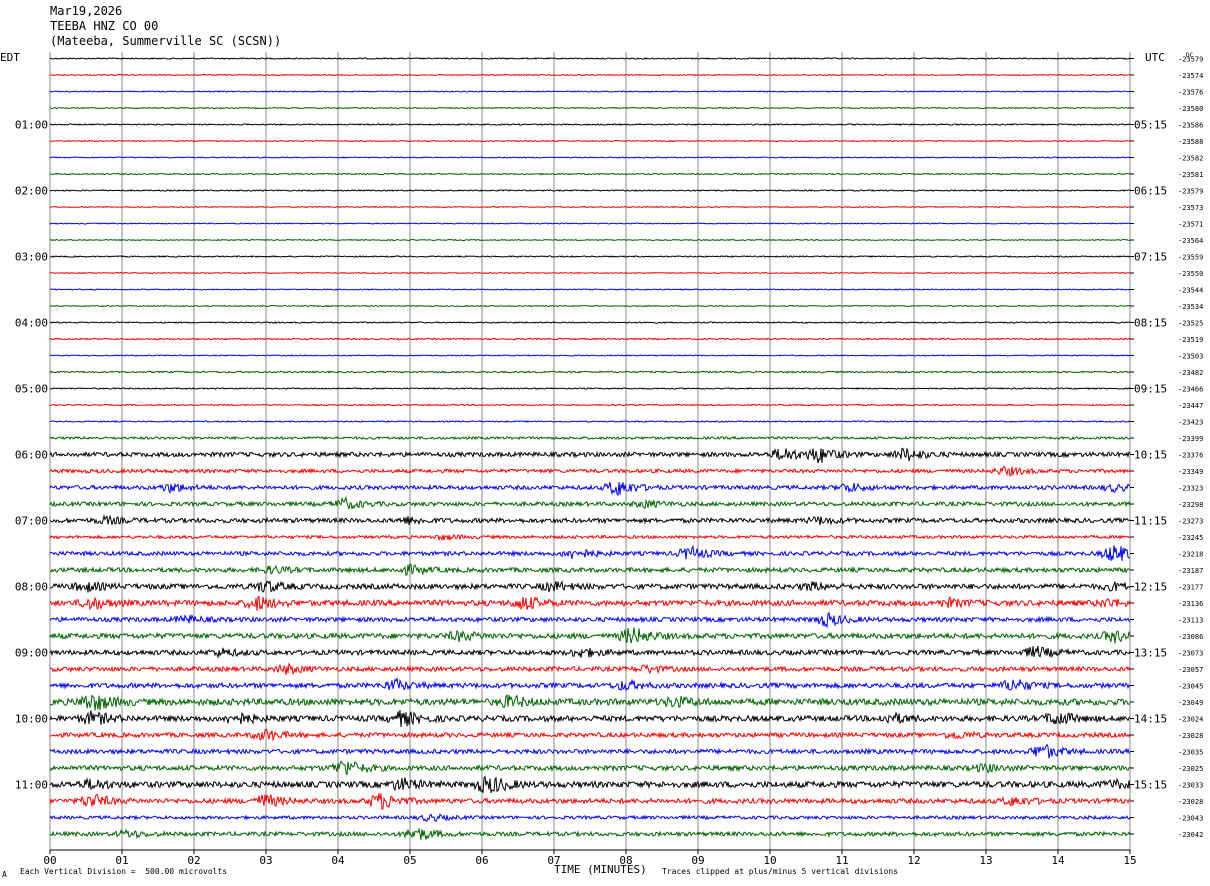  Describe the element at coordinates (1150, 257) in the screenshot. I see `right-hour-label: 07:15` at that location.